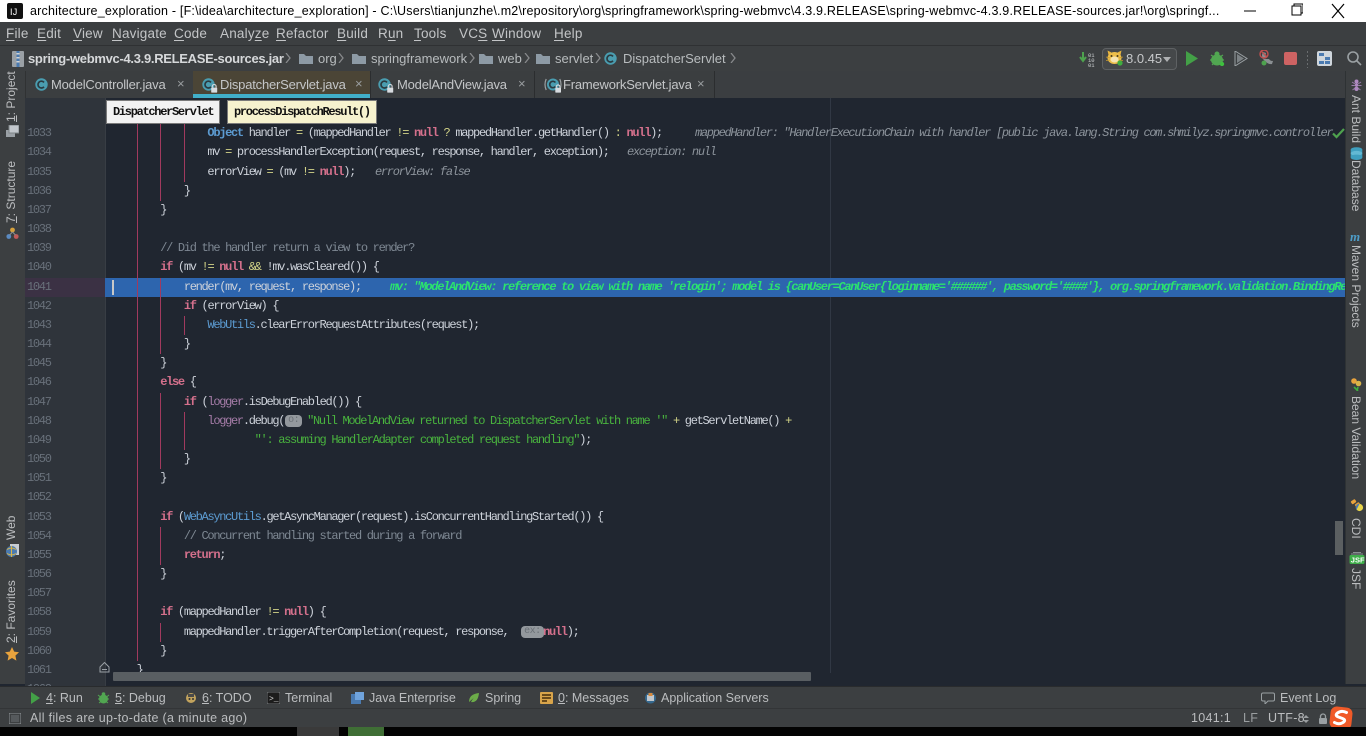  Describe the element at coordinates (1091, 64) in the screenshot. I see `svg-text: 01` at that location.